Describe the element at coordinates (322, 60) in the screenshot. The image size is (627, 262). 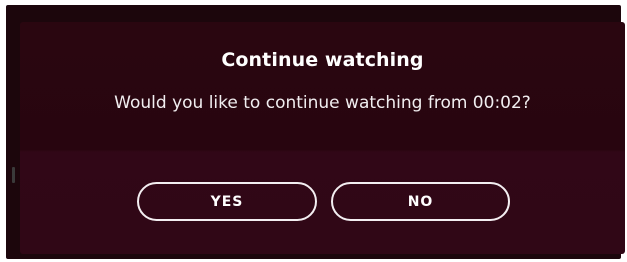
I see `dialog-title: Continue watching` at that location.